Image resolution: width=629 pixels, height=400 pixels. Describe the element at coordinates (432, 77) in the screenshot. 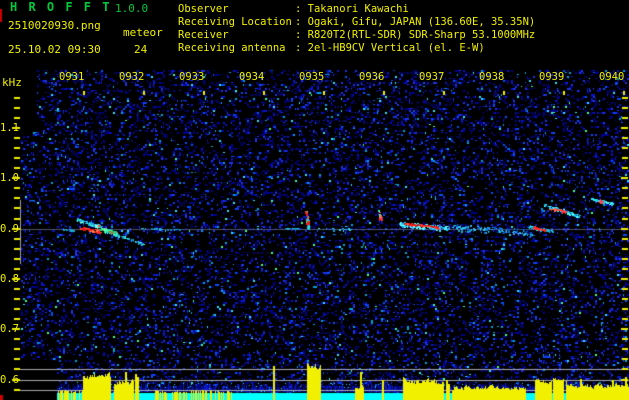

I see `time-tick-label: 0937` at that location.